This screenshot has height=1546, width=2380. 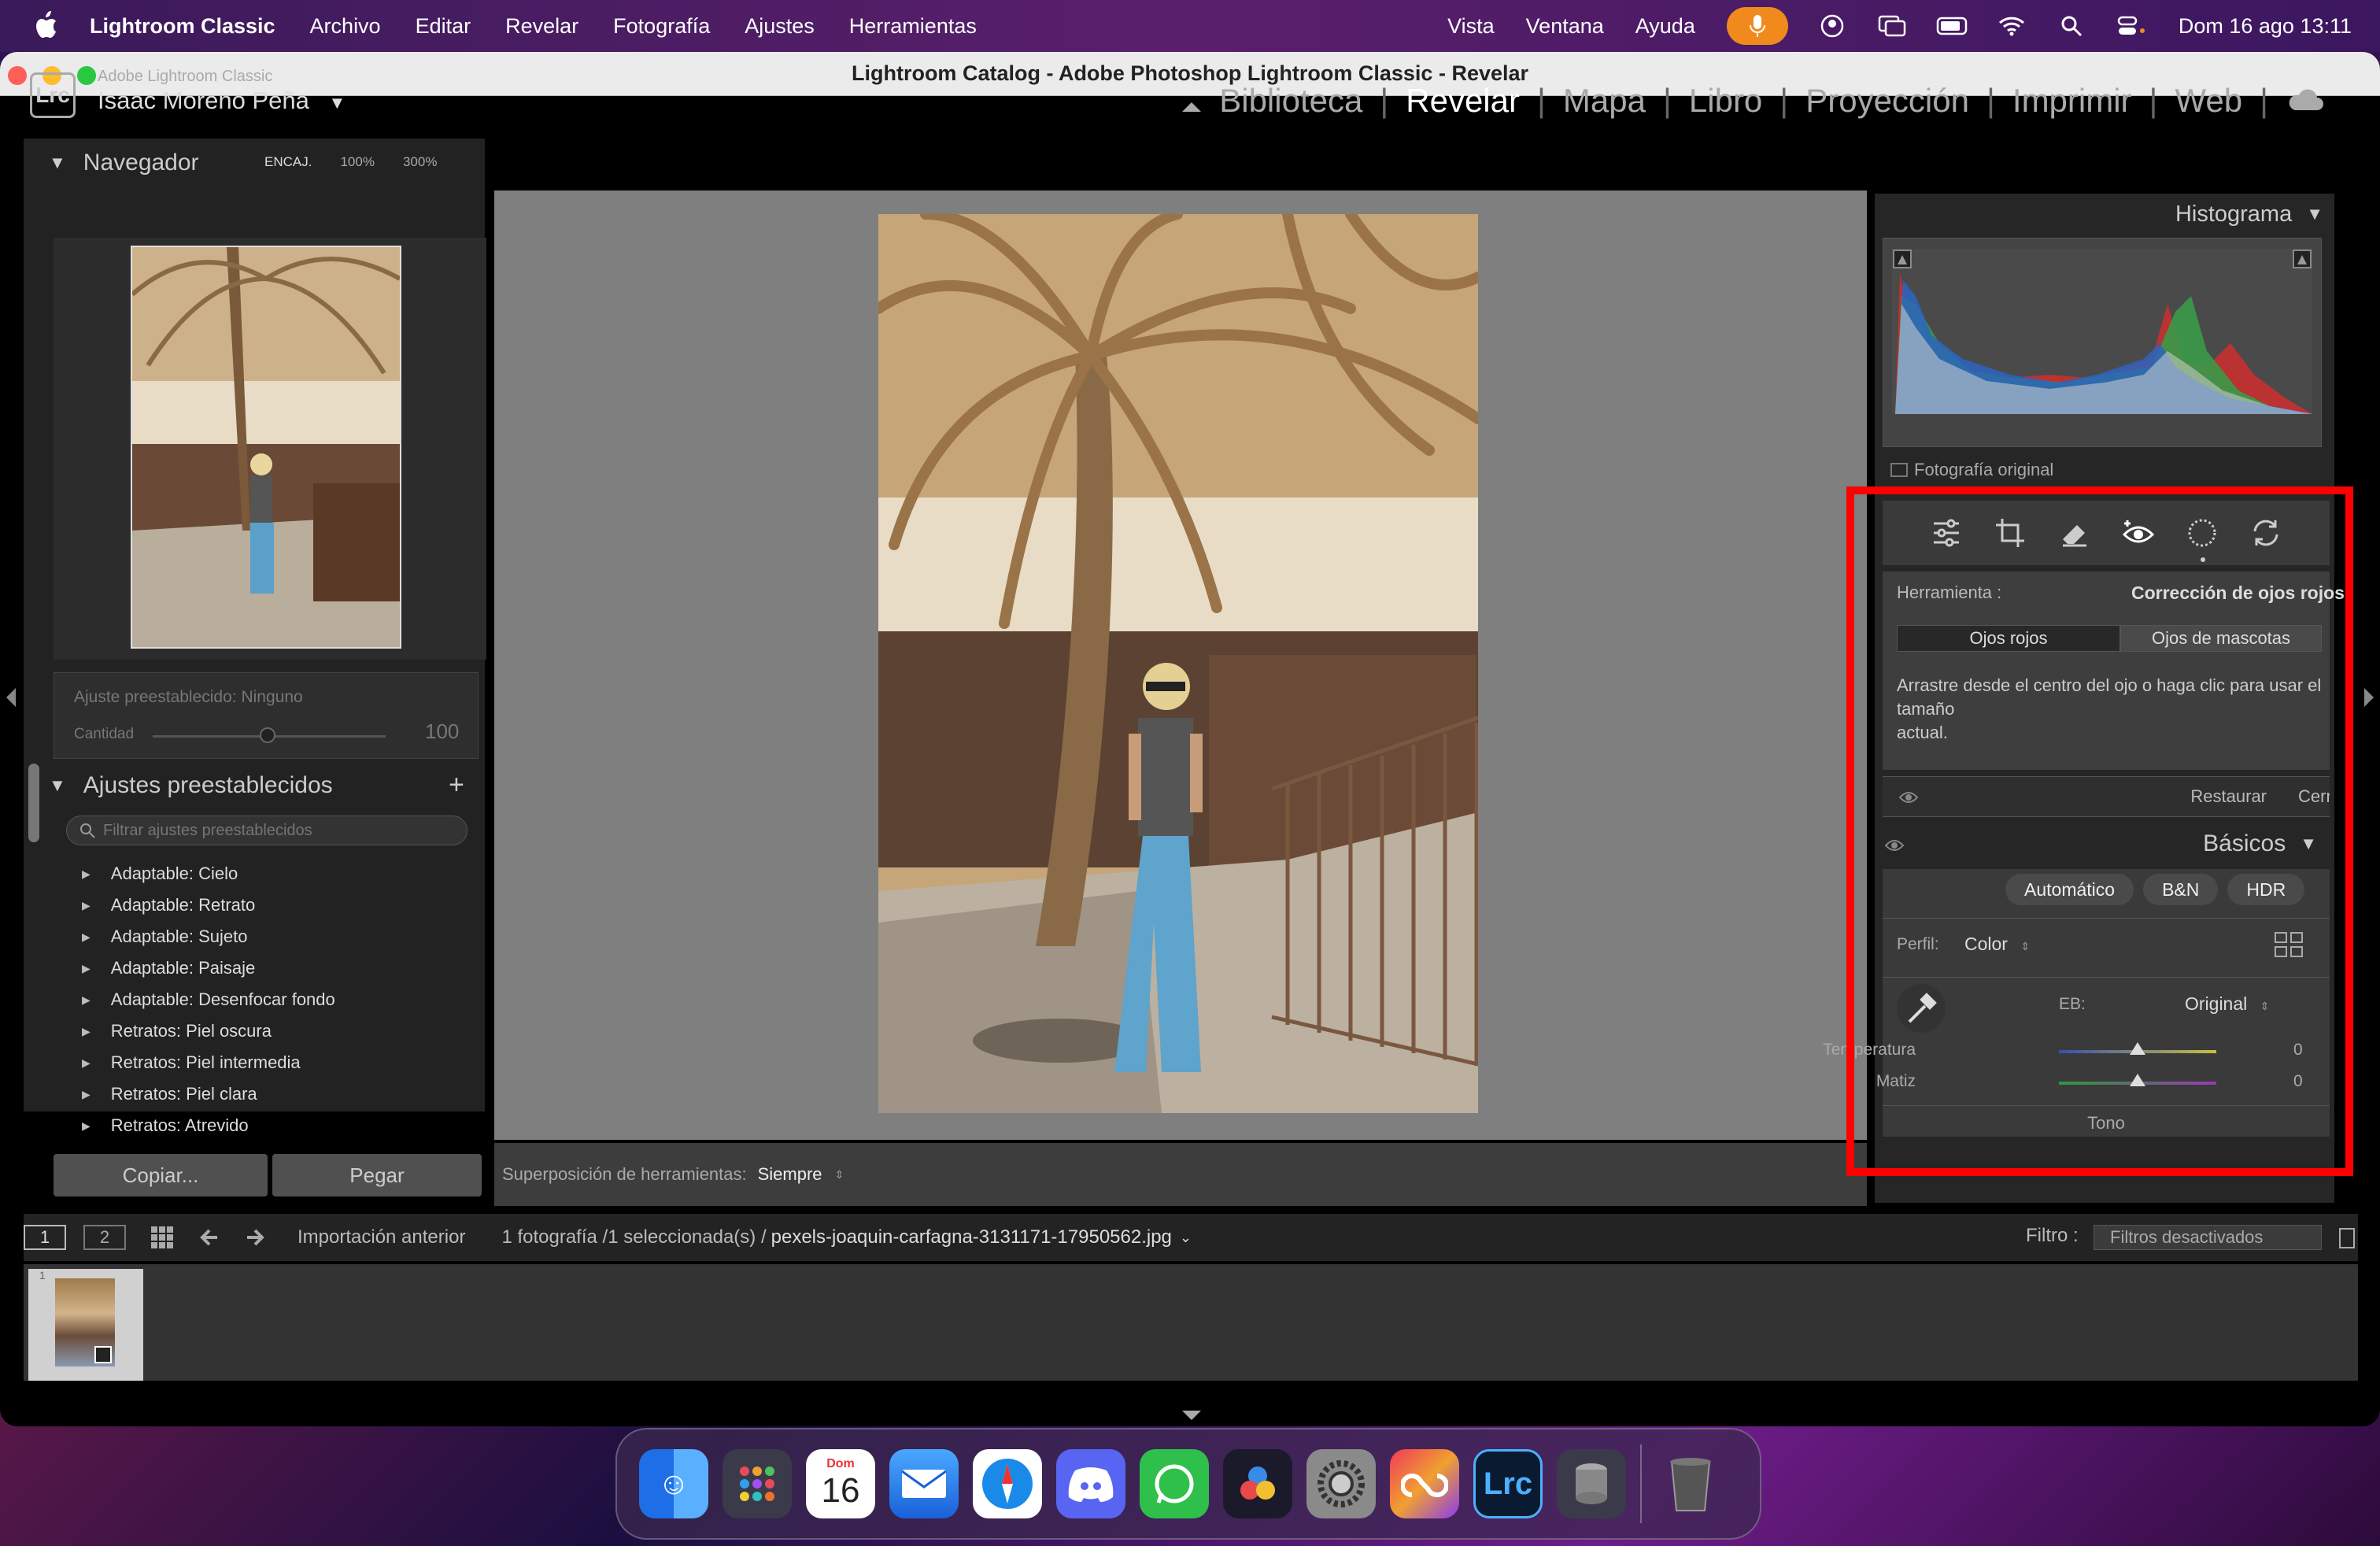 What do you see at coordinates (345, 27) in the screenshot?
I see `menu-archivo: Archivo` at bounding box center [345, 27].